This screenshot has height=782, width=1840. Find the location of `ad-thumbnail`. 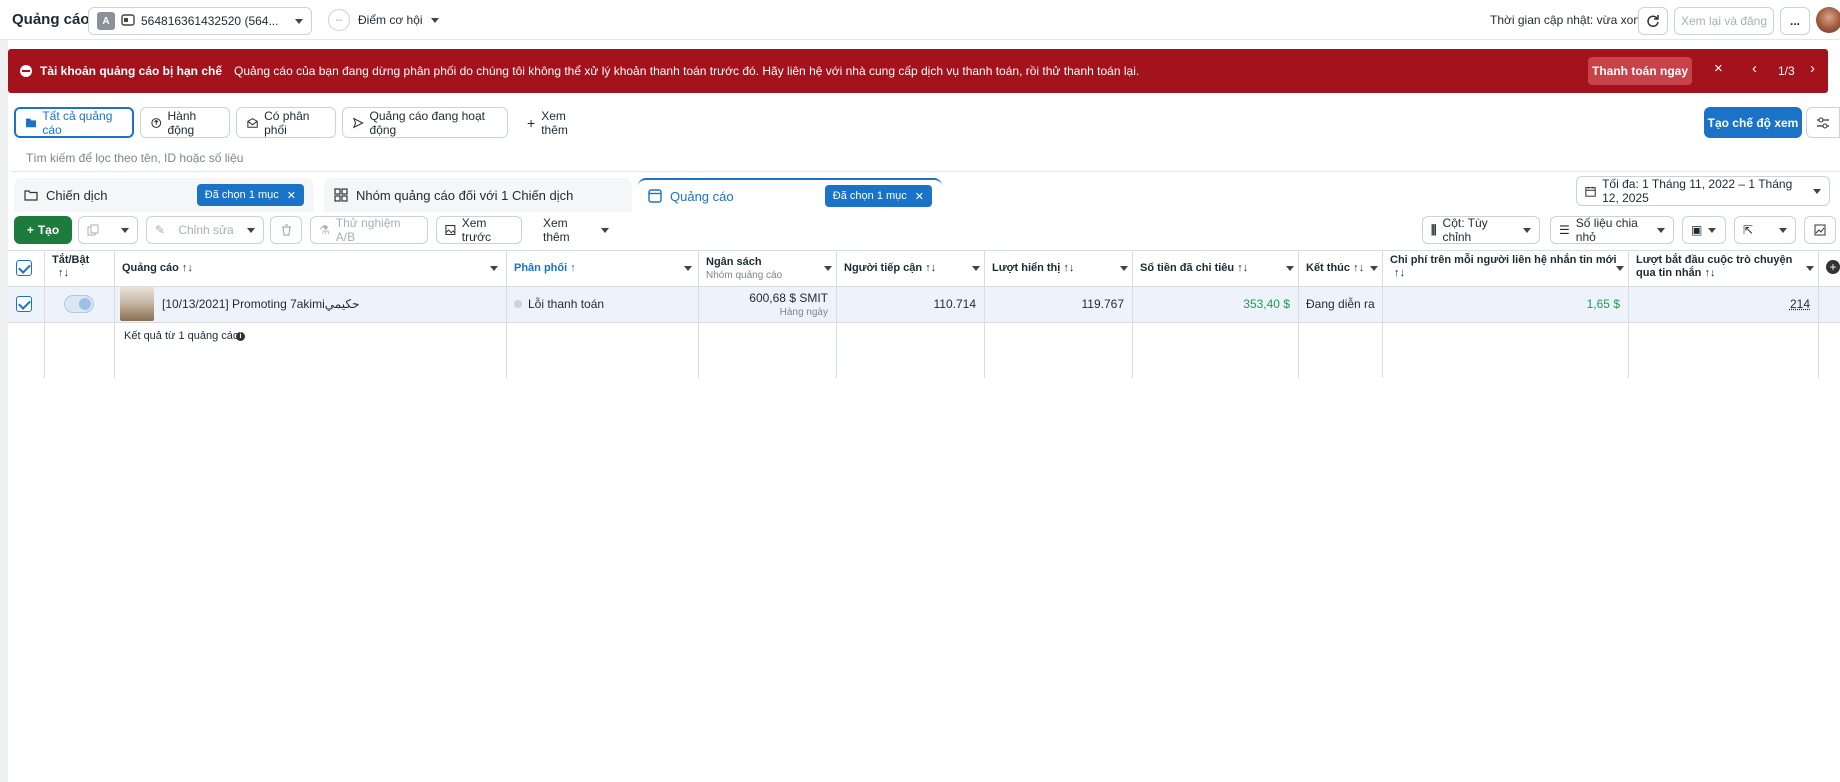

ad-thumbnail is located at coordinates (137, 304).